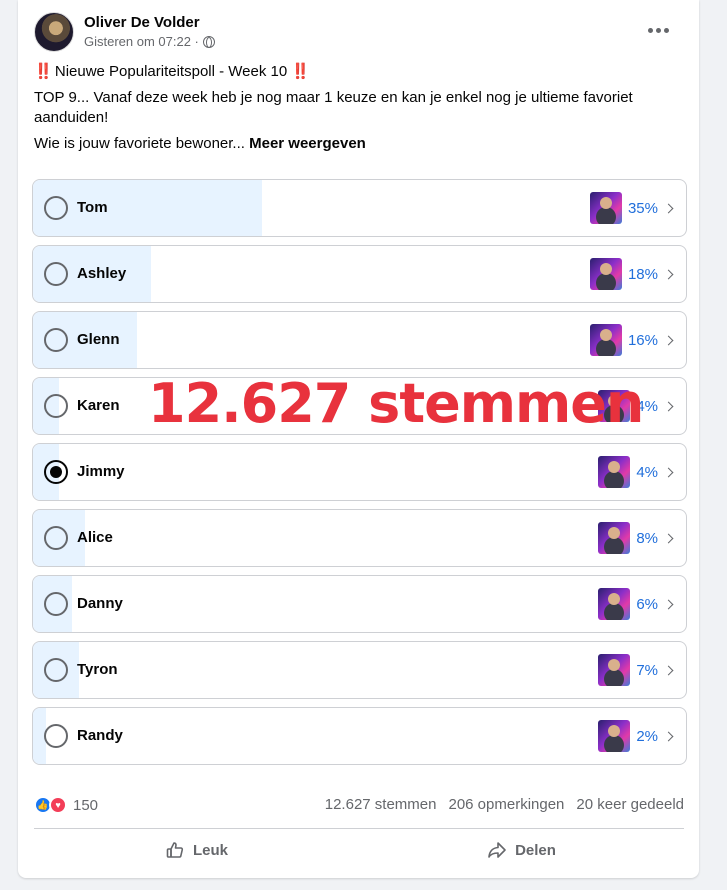 This screenshot has width=727, height=890. What do you see at coordinates (359, 538) in the screenshot?
I see `poll-option-alice: Alice 8%` at bounding box center [359, 538].